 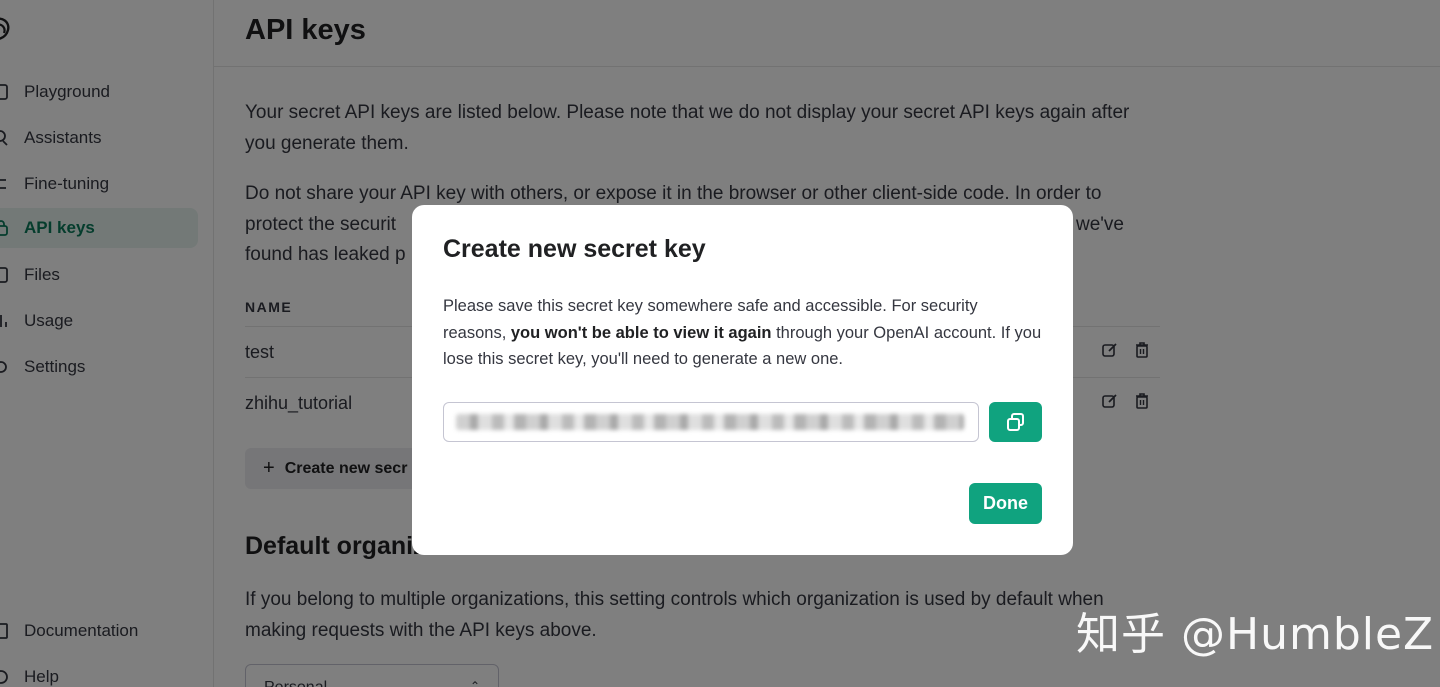 What do you see at coordinates (641, 332) in the screenshot?
I see `modal-description-bold: you won't be able to view it again` at bounding box center [641, 332].